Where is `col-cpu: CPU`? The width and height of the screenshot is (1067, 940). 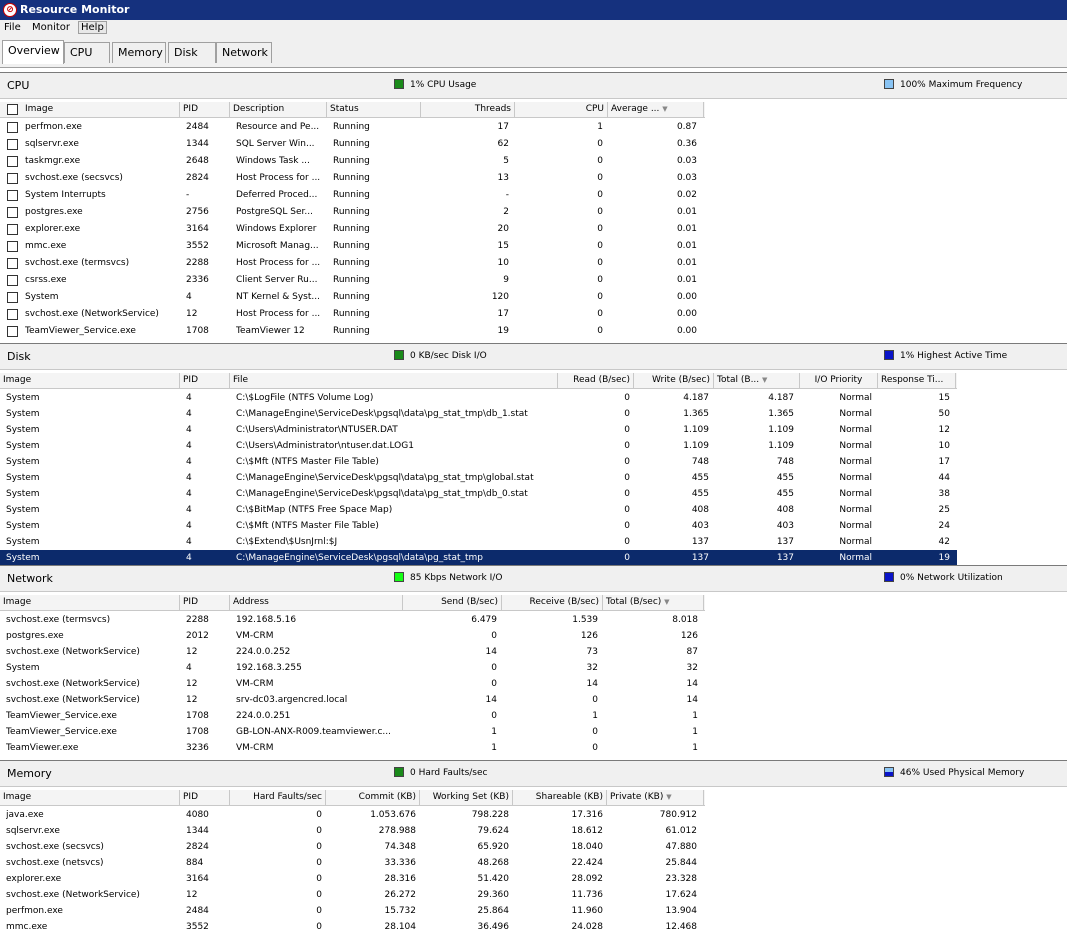 col-cpu: CPU is located at coordinates (561, 110).